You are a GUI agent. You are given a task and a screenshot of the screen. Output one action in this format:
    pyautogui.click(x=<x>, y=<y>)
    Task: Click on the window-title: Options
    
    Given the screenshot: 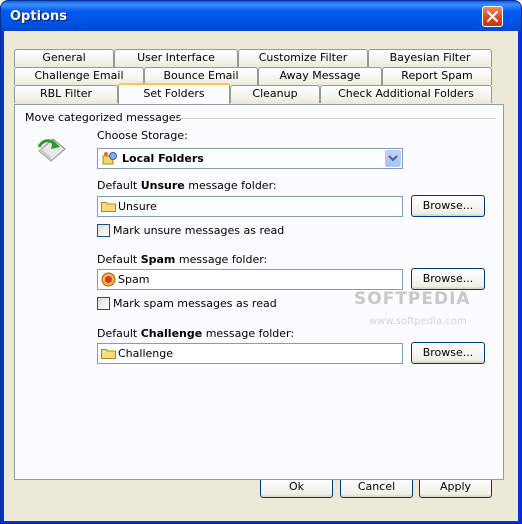 What is the action you would take?
    pyautogui.click(x=38, y=16)
    